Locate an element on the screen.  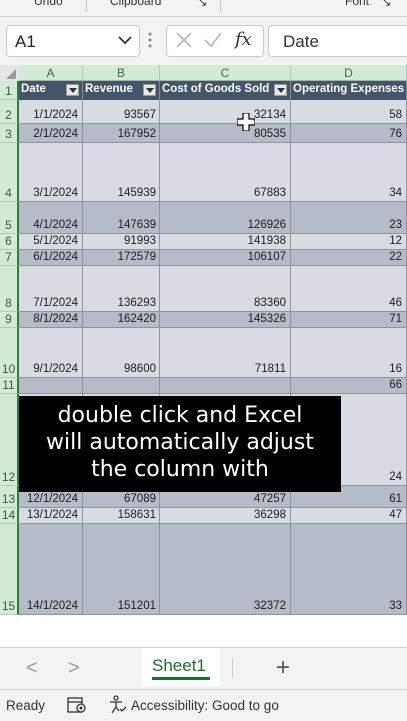
table-row: 66 is located at coordinates (213, 386).